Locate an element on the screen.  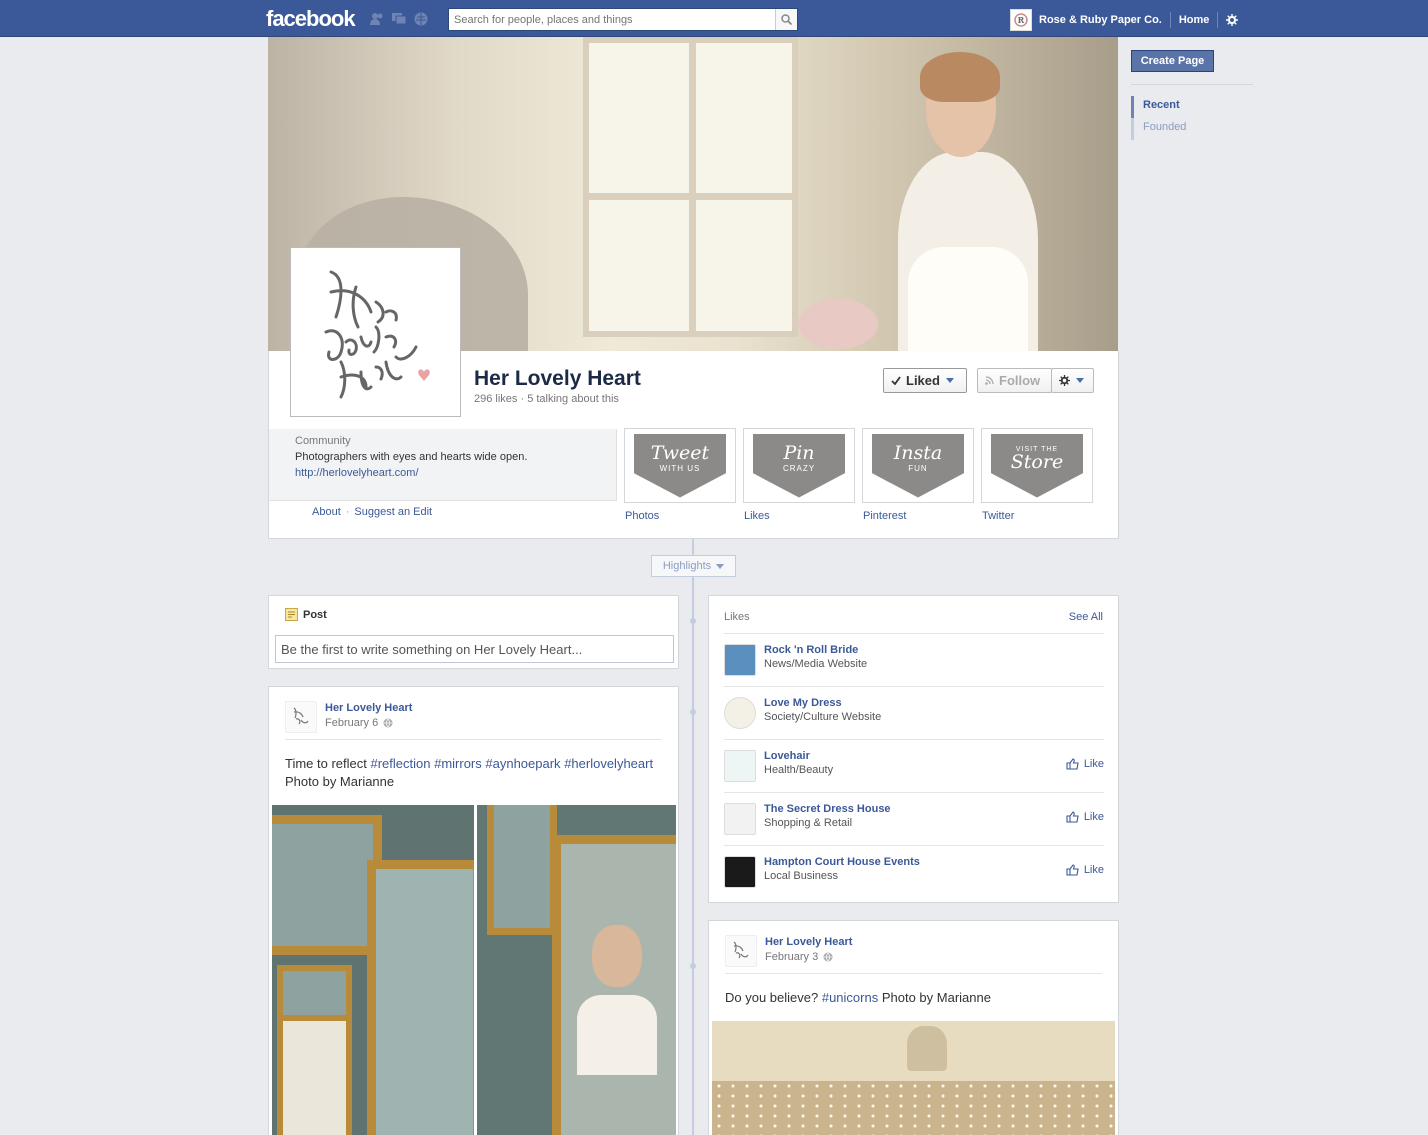
liked-page-item: Lovehair Health/Beauty Like is located at coordinates (914, 765).